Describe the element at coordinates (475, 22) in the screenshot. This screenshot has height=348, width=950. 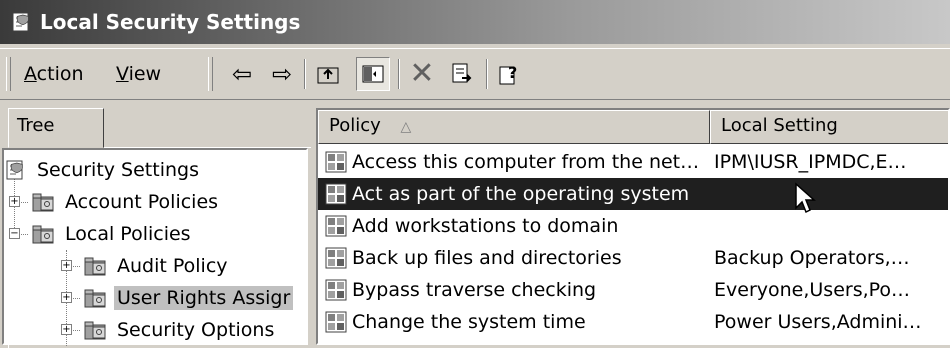
I see `title-bar: Local Security Settings` at that location.